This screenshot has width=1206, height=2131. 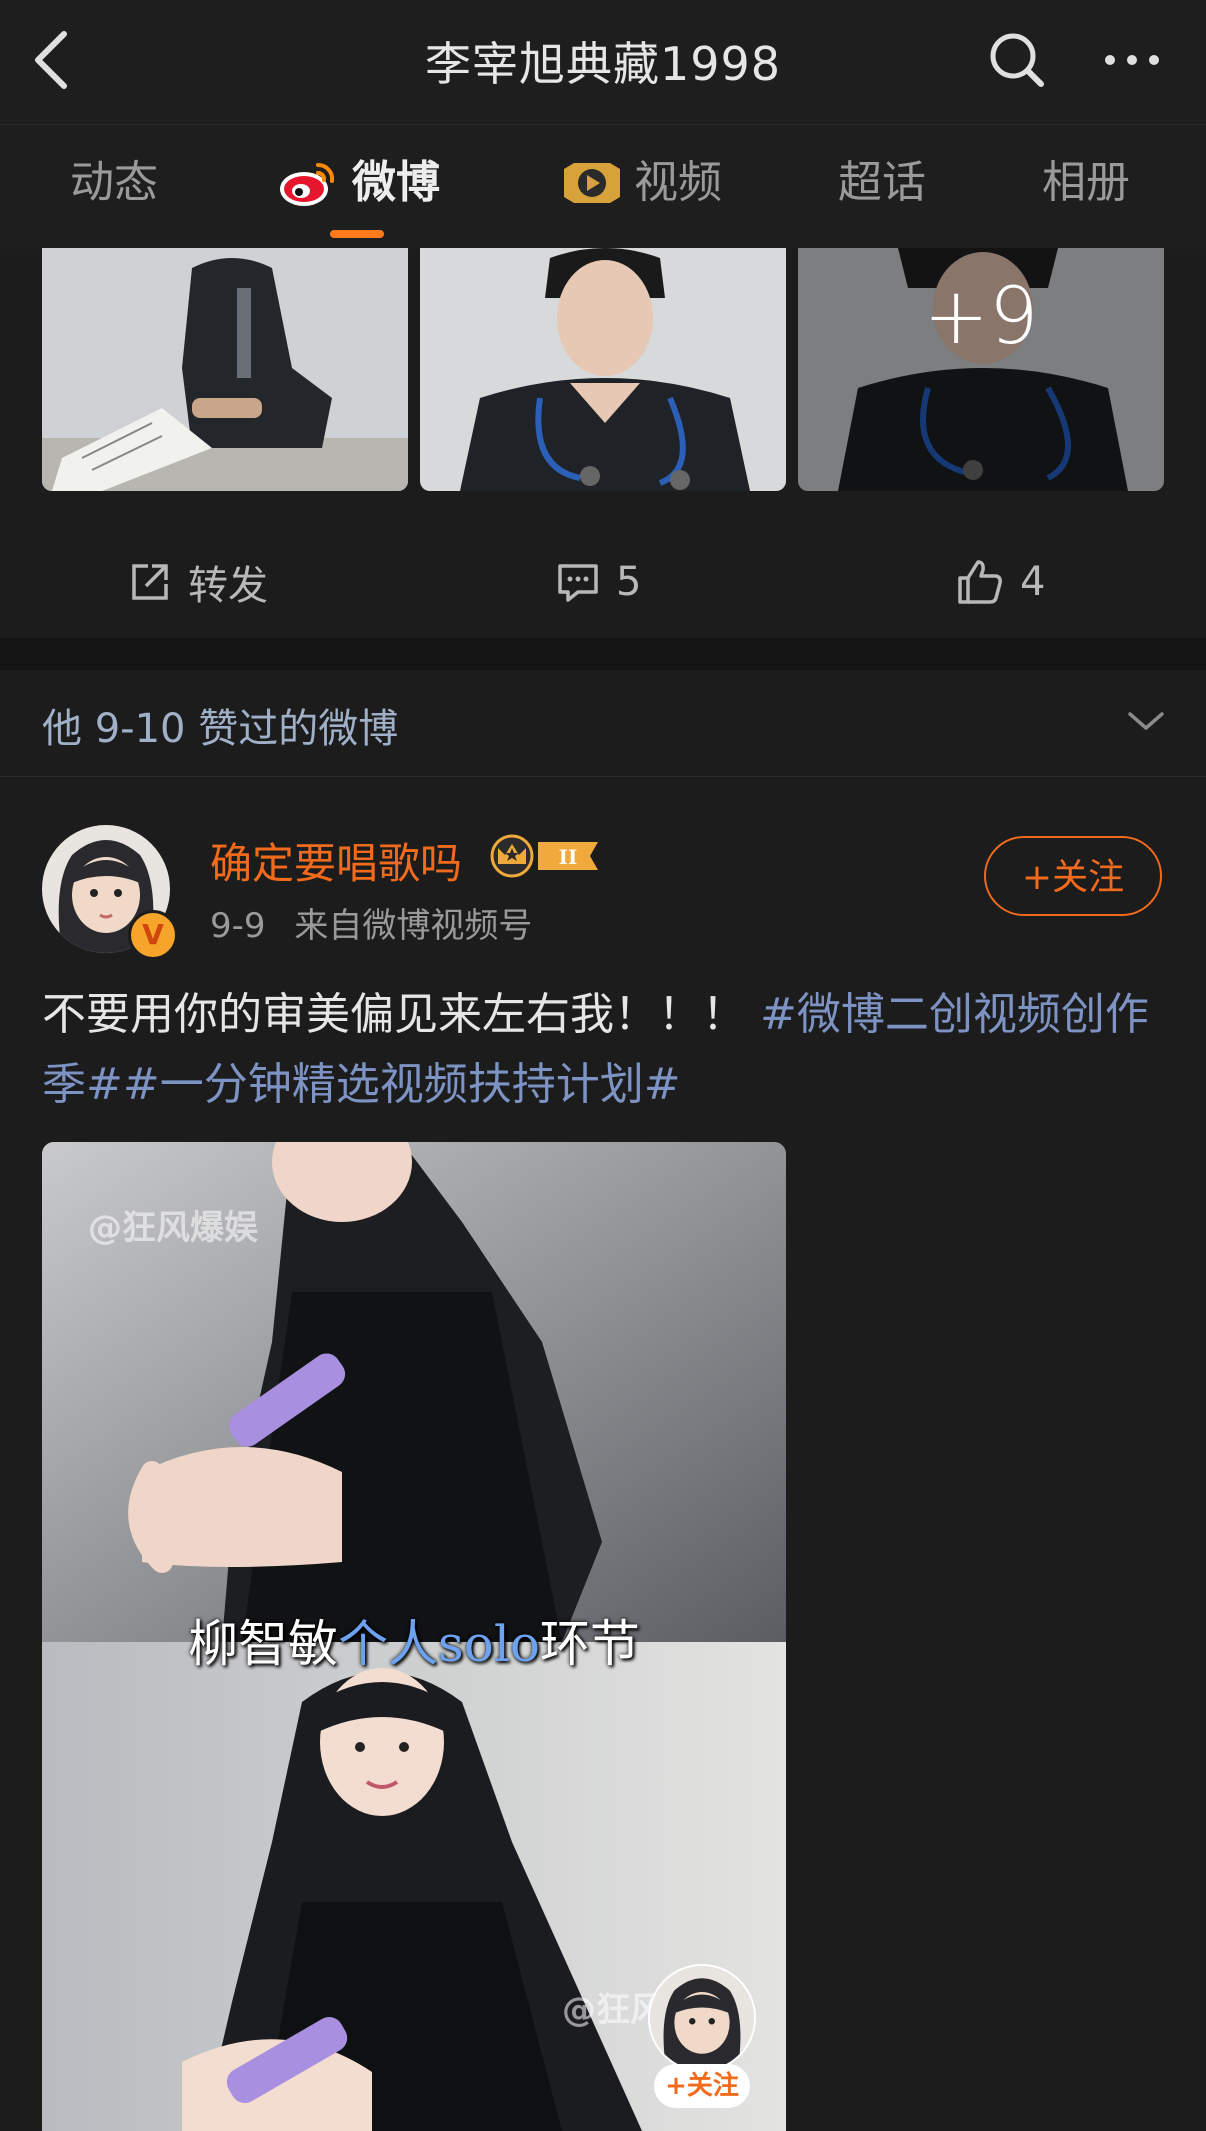 What do you see at coordinates (678, 182) in the screenshot?
I see `tab-video-label: 视频` at bounding box center [678, 182].